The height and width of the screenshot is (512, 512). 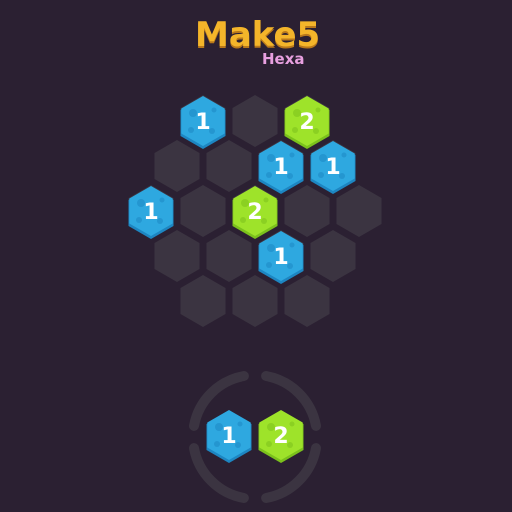 I want to click on tray-tile: 1, so click(x=229, y=436).